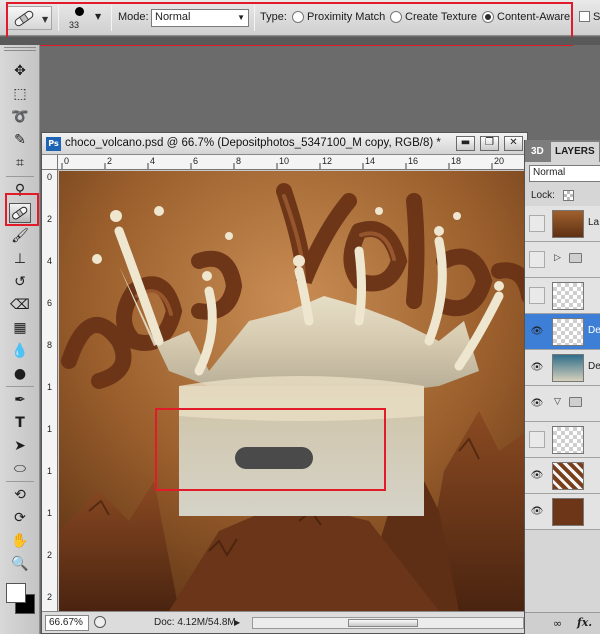 The image size is (600, 634). I want to click on lock-transparency-checkbox, so click(568, 195).